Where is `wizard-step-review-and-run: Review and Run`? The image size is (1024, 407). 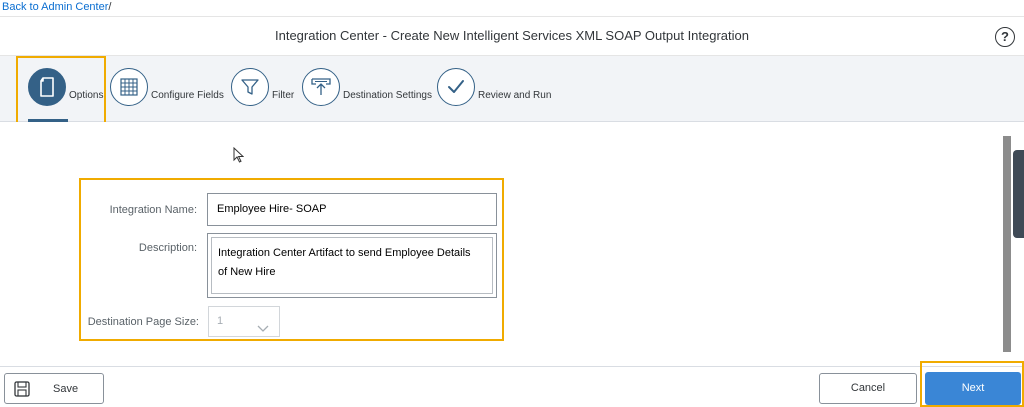
wizard-step-review-and-run: Review and Run is located at coordinates (494, 87).